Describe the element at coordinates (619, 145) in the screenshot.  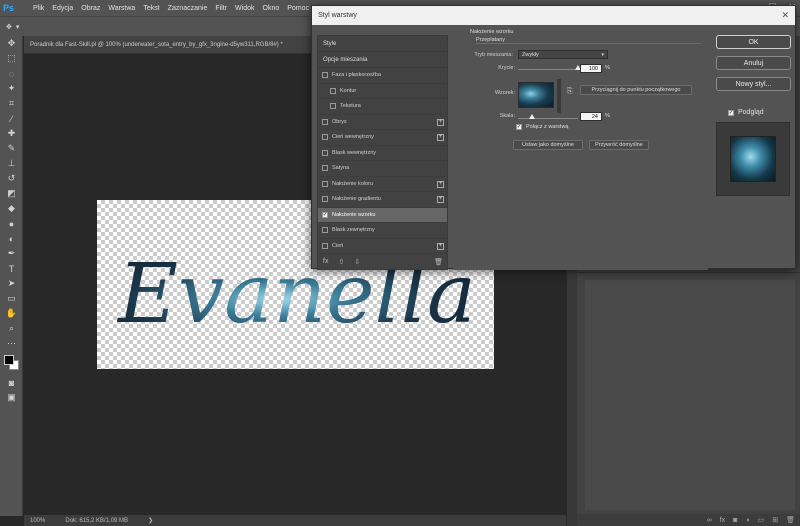
I see `reset-default-button: Przywróć domyślne` at that location.